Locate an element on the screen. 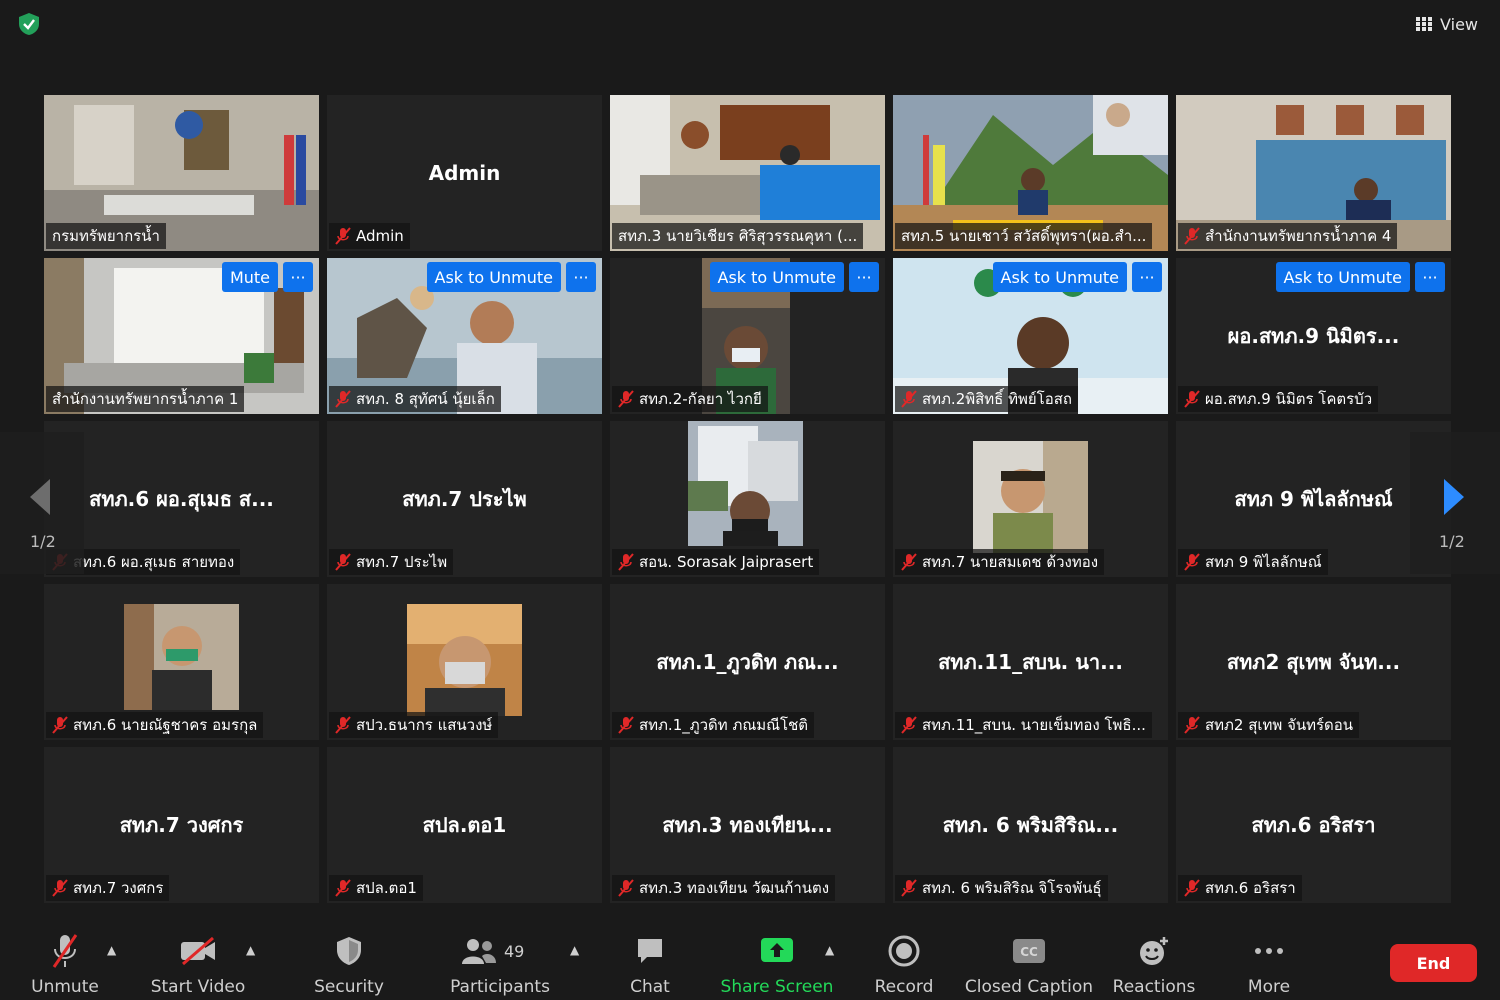 This screenshot has width=1500, height=1000. encryption-shield-icon is located at coordinates (29, 24).